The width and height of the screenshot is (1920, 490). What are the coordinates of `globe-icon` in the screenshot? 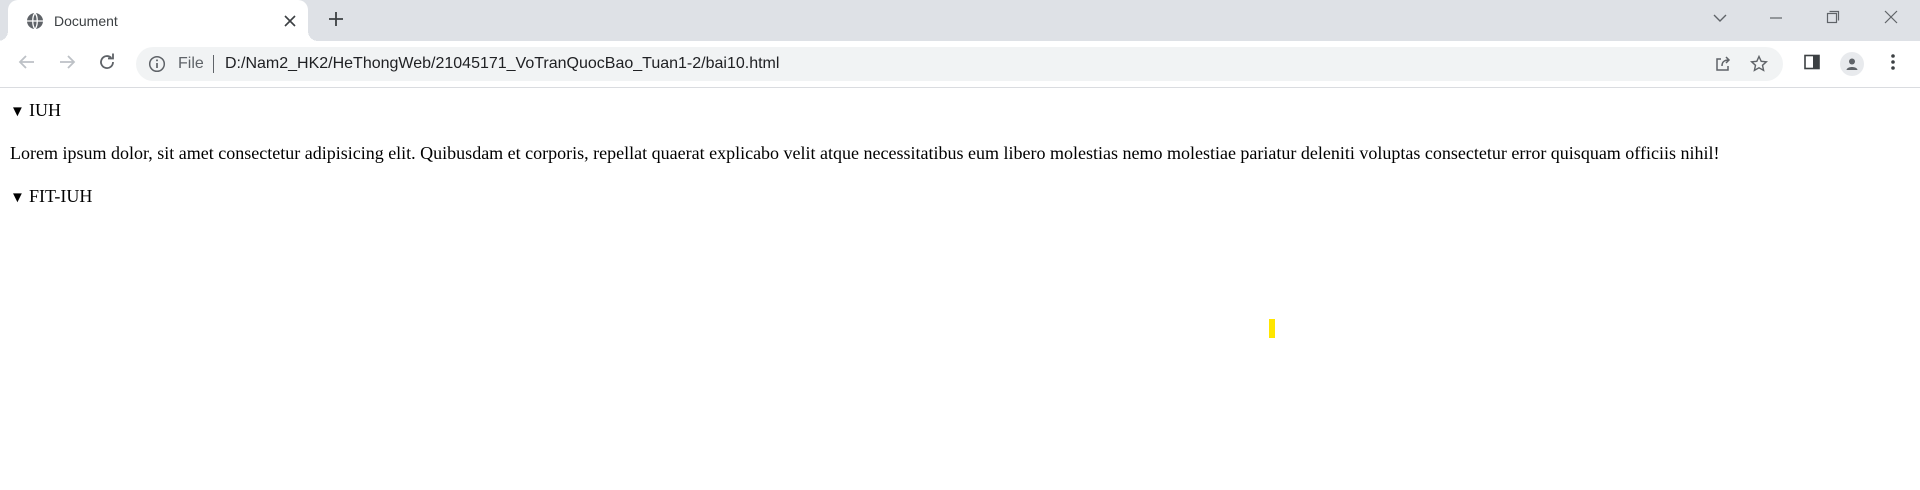 It's located at (35, 21).